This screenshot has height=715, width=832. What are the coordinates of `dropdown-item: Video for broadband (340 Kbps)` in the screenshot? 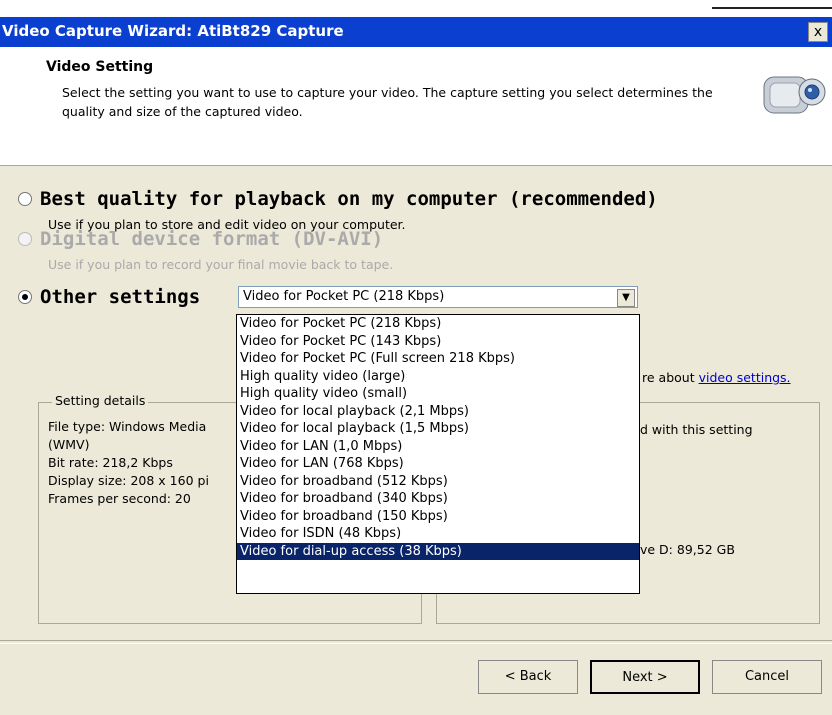 It's located at (438, 499).